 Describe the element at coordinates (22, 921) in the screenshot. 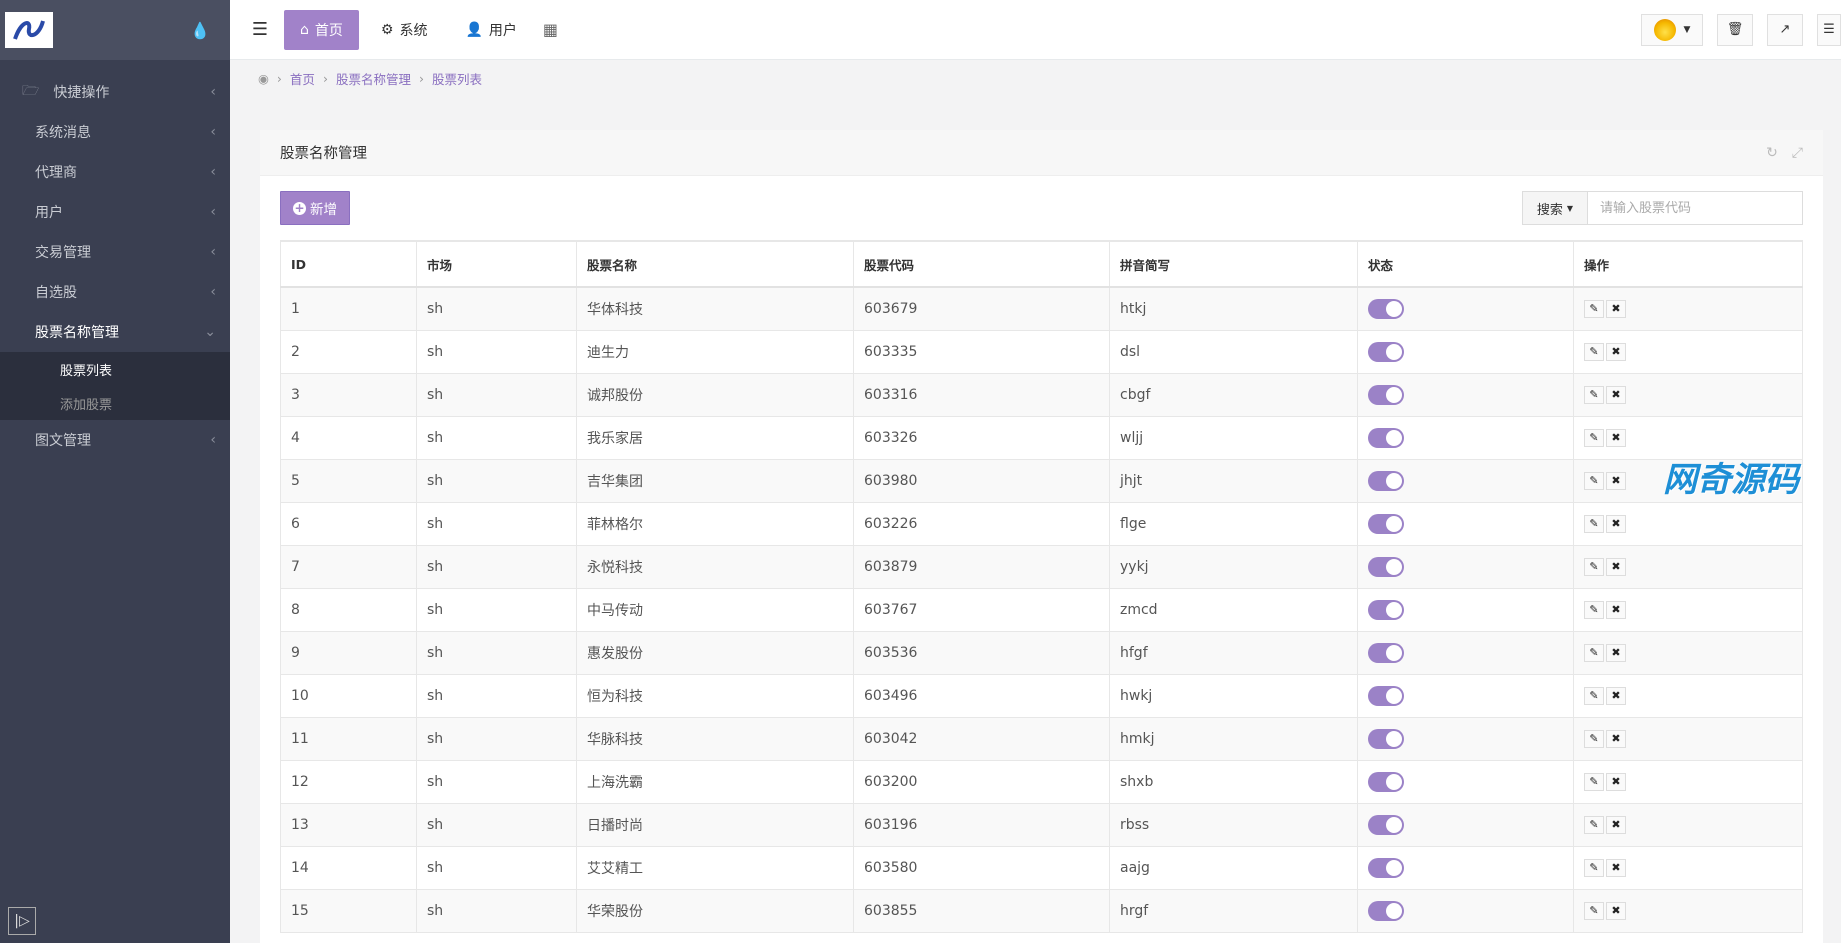

I see `sidebar-collapse-icon: |▷` at that location.